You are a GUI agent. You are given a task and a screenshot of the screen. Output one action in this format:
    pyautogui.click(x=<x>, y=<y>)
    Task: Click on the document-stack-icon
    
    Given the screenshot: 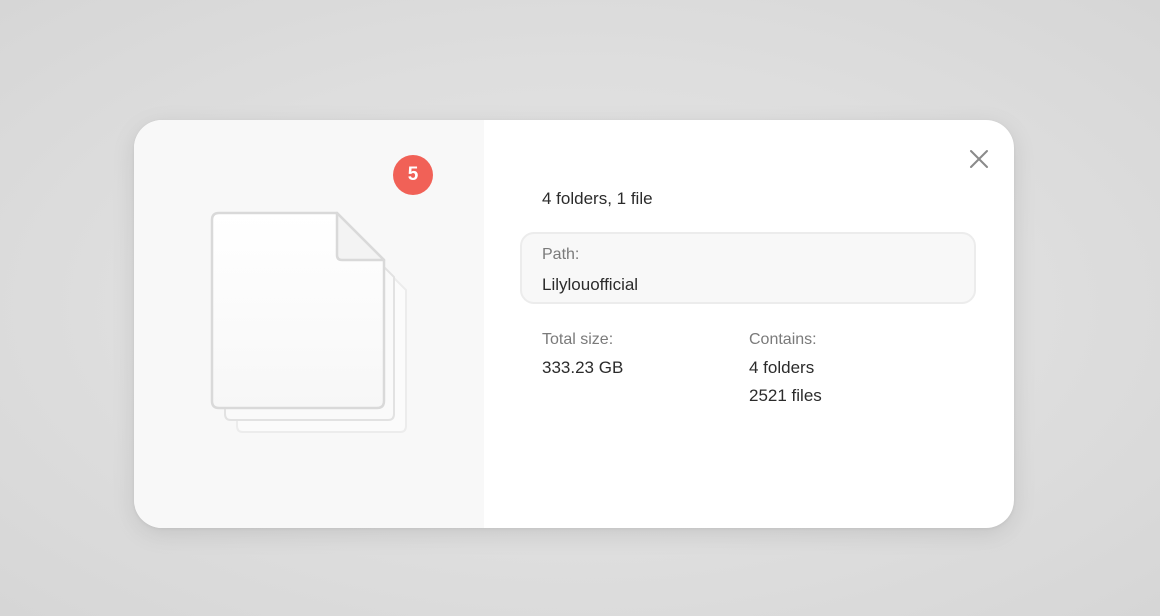 What is the action you would take?
    pyautogui.click(x=308, y=322)
    